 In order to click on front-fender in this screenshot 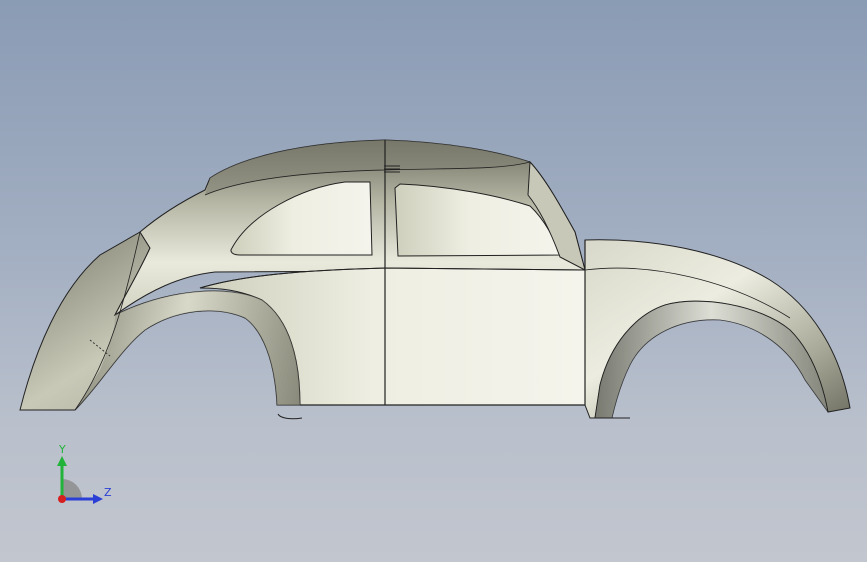, I will do `click(717, 329)`.